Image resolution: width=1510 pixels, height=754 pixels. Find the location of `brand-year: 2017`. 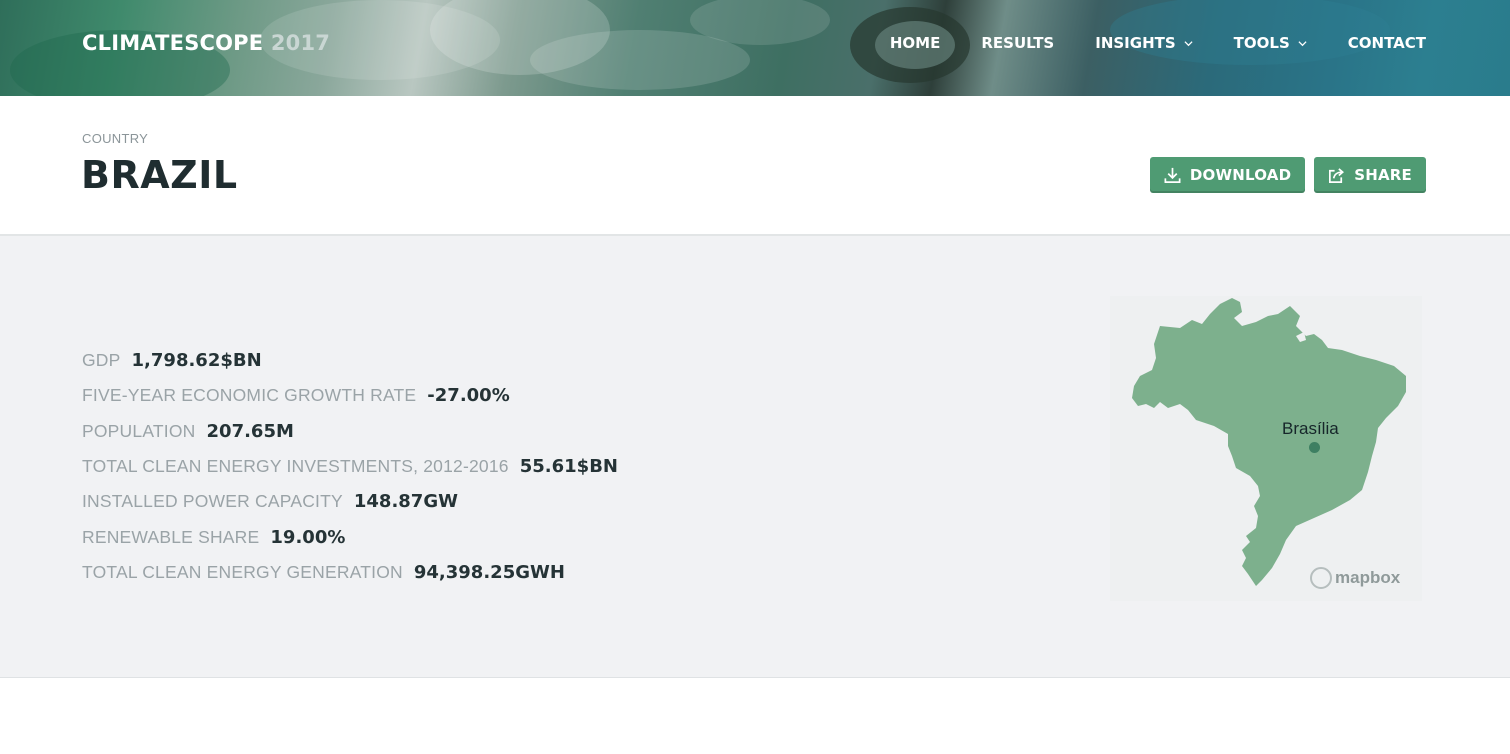

brand-year: 2017 is located at coordinates (300, 43).